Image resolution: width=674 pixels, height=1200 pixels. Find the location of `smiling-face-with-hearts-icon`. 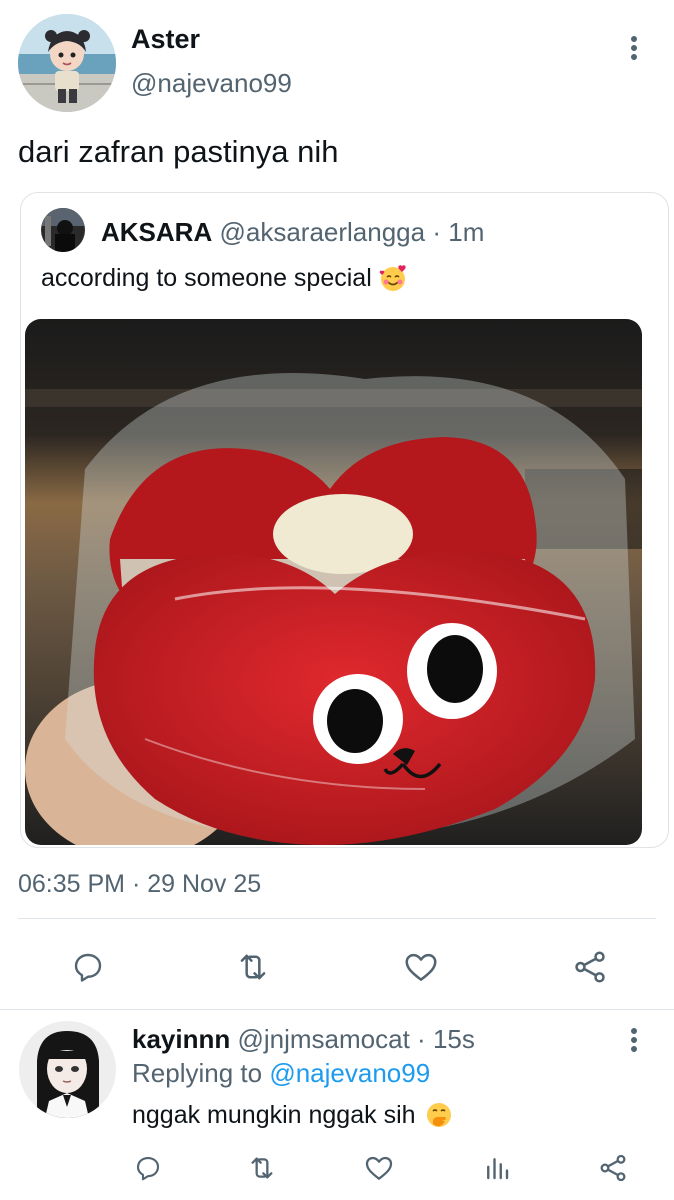

smiling-face-with-hearts-icon is located at coordinates (392, 278).